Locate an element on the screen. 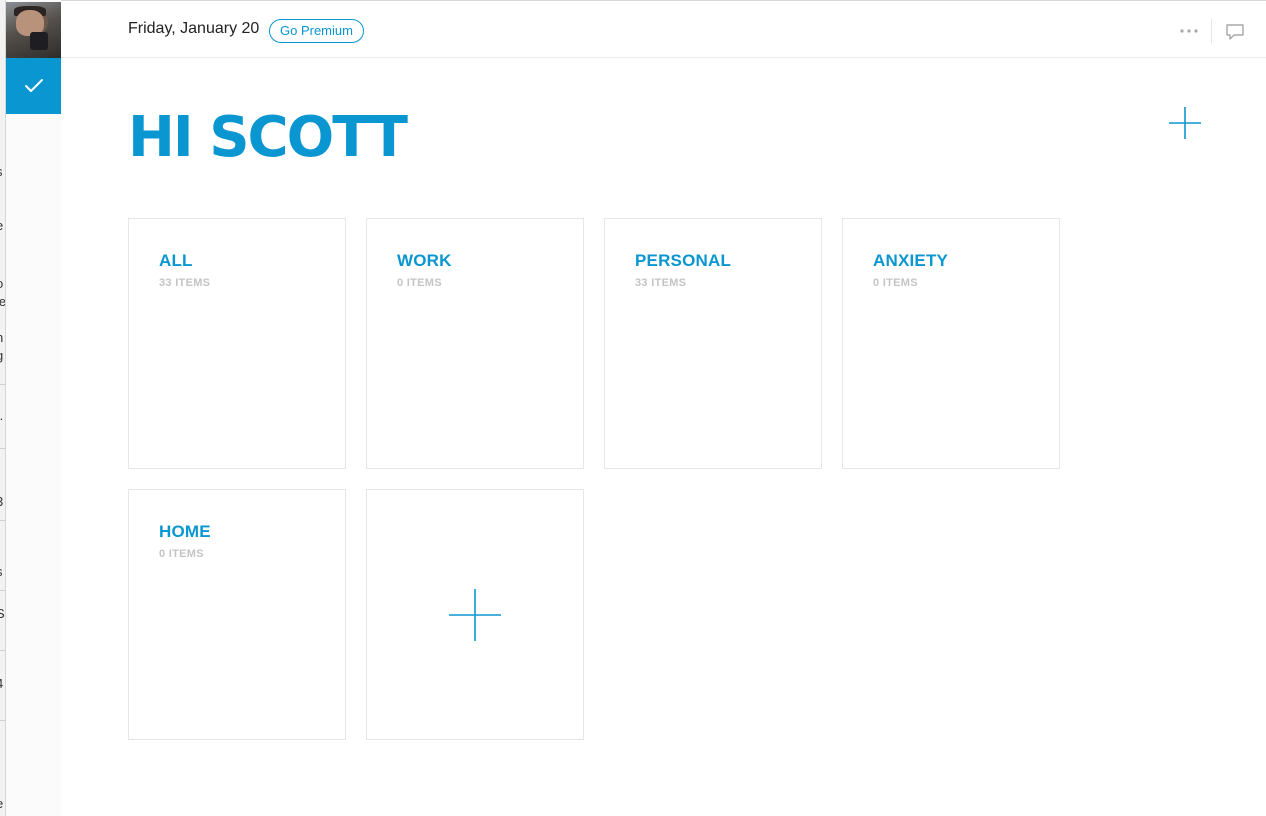 The width and height of the screenshot is (1266, 816). tasks-nav-button is located at coordinates (33, 86).